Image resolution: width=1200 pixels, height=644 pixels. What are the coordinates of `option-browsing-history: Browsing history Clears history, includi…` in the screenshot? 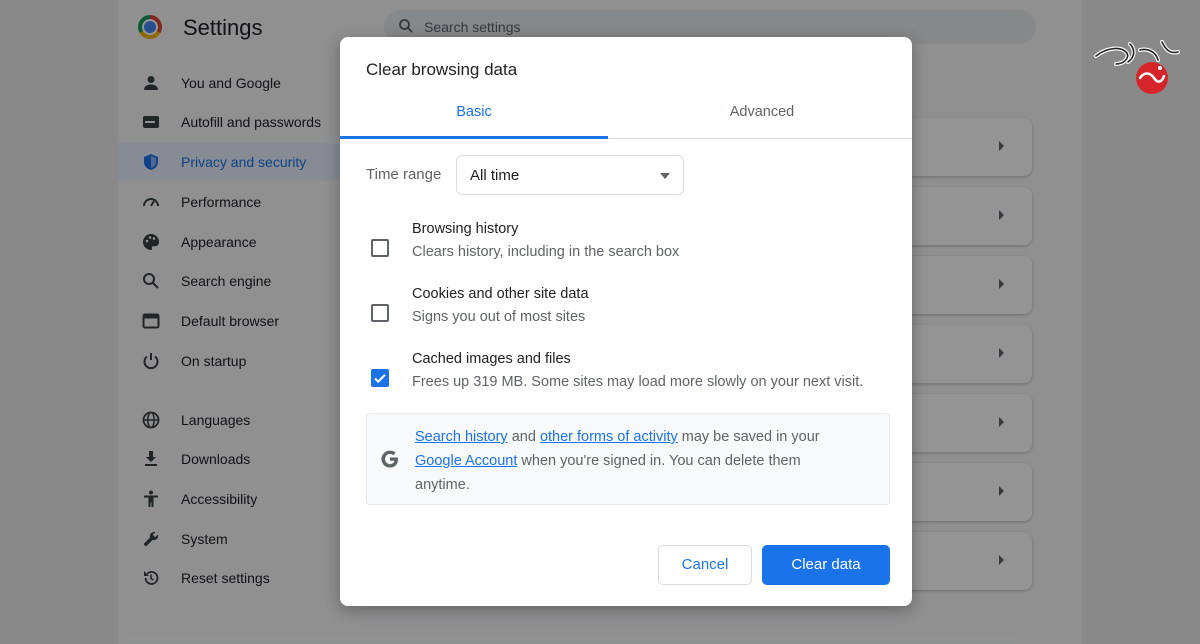 It's located at (626, 248).